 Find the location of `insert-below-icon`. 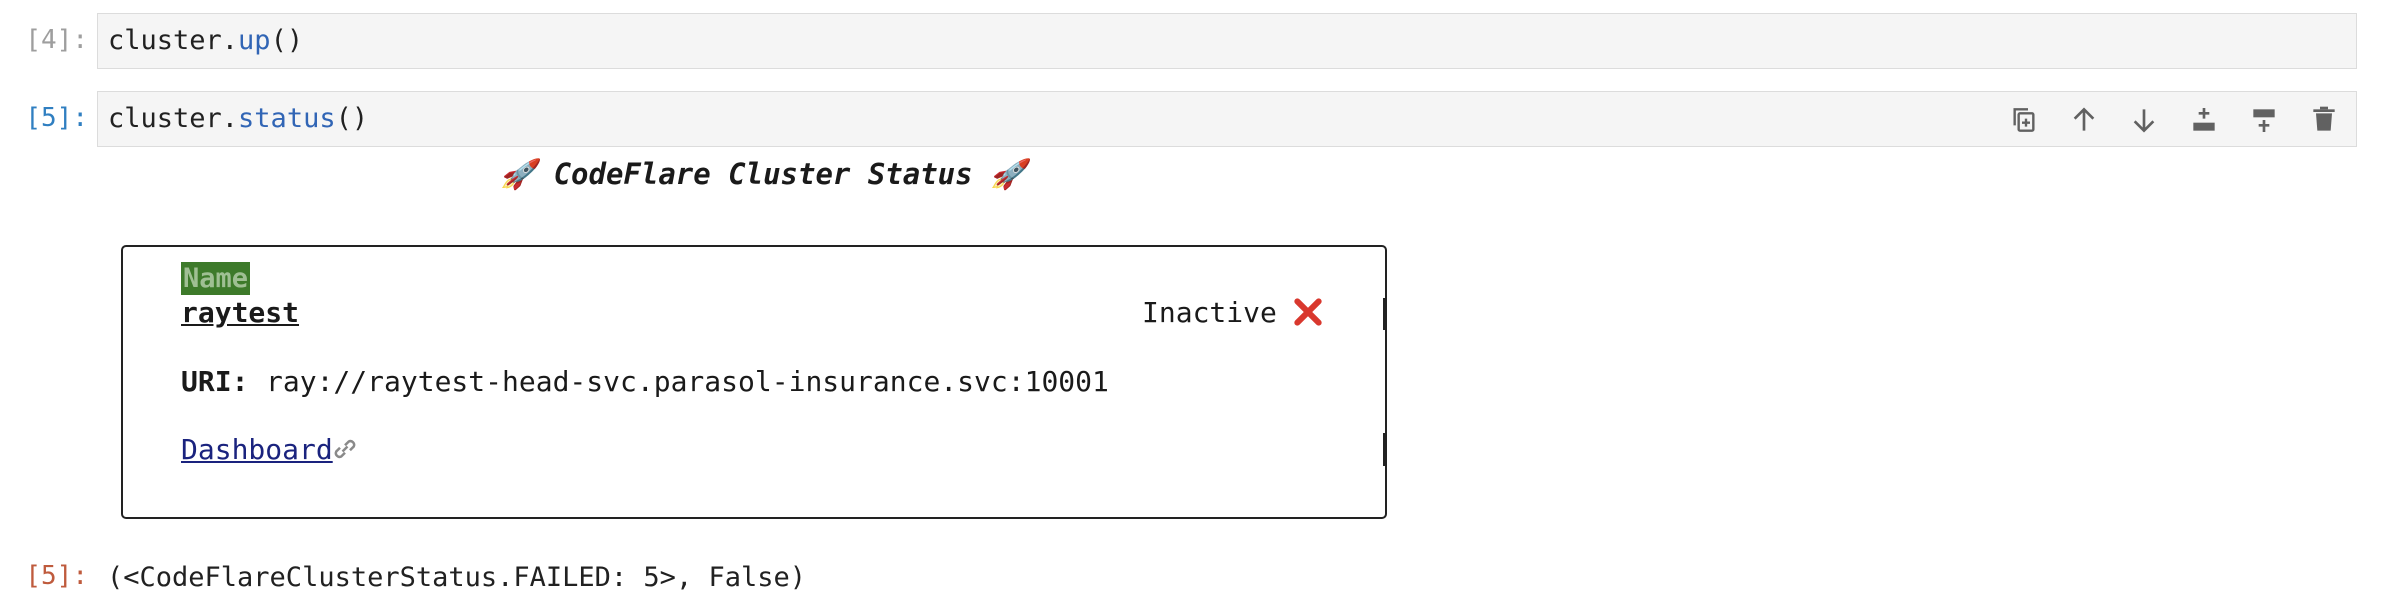

insert-below-icon is located at coordinates (2264, 120).